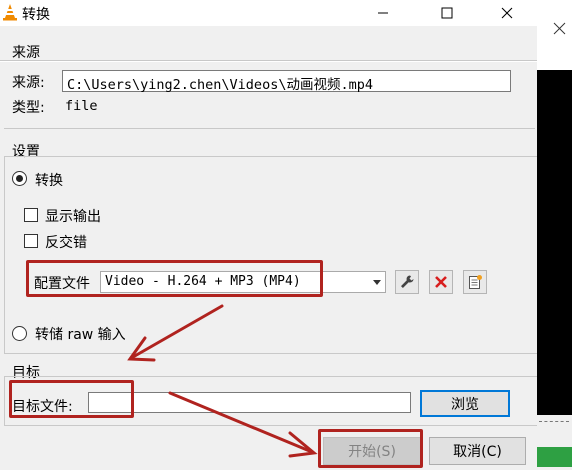 The height and width of the screenshot is (470, 572). I want to click on new-profile-icon, so click(475, 282).